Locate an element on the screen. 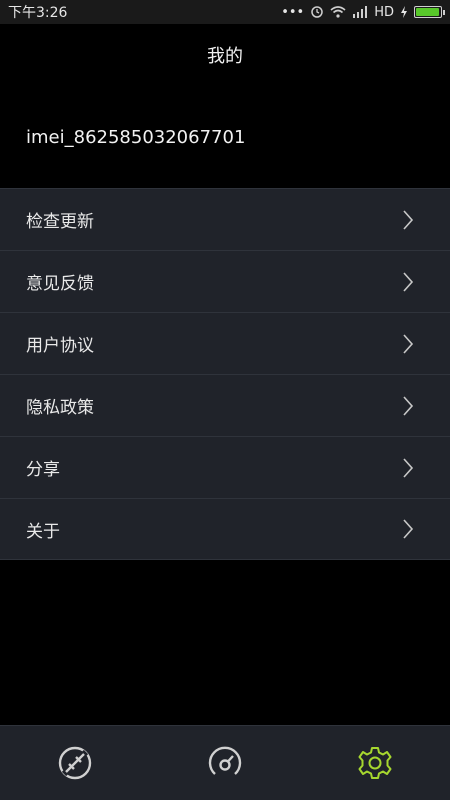 This screenshot has width=450, height=800. settings-gear-icon is located at coordinates (375, 763).